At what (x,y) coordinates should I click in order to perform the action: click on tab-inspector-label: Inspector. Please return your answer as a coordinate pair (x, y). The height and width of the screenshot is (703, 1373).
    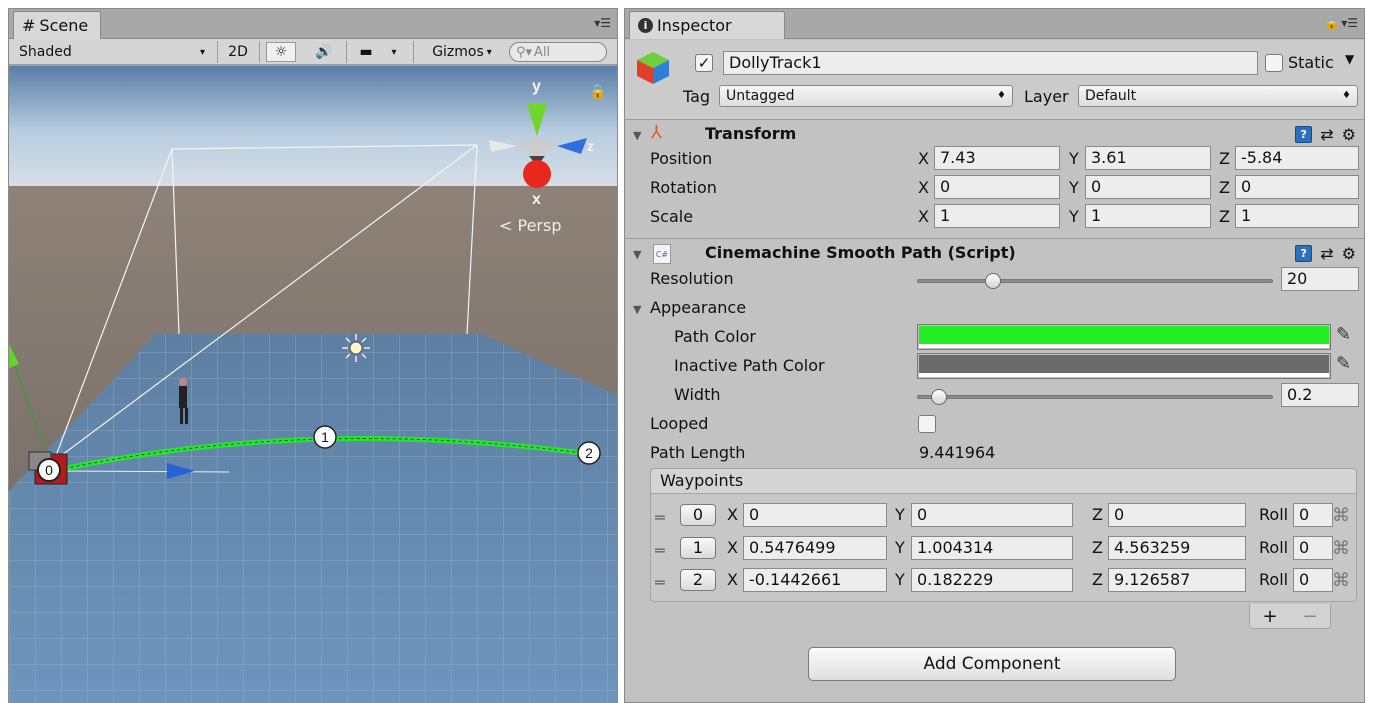
    Looking at the image, I should click on (694, 25).